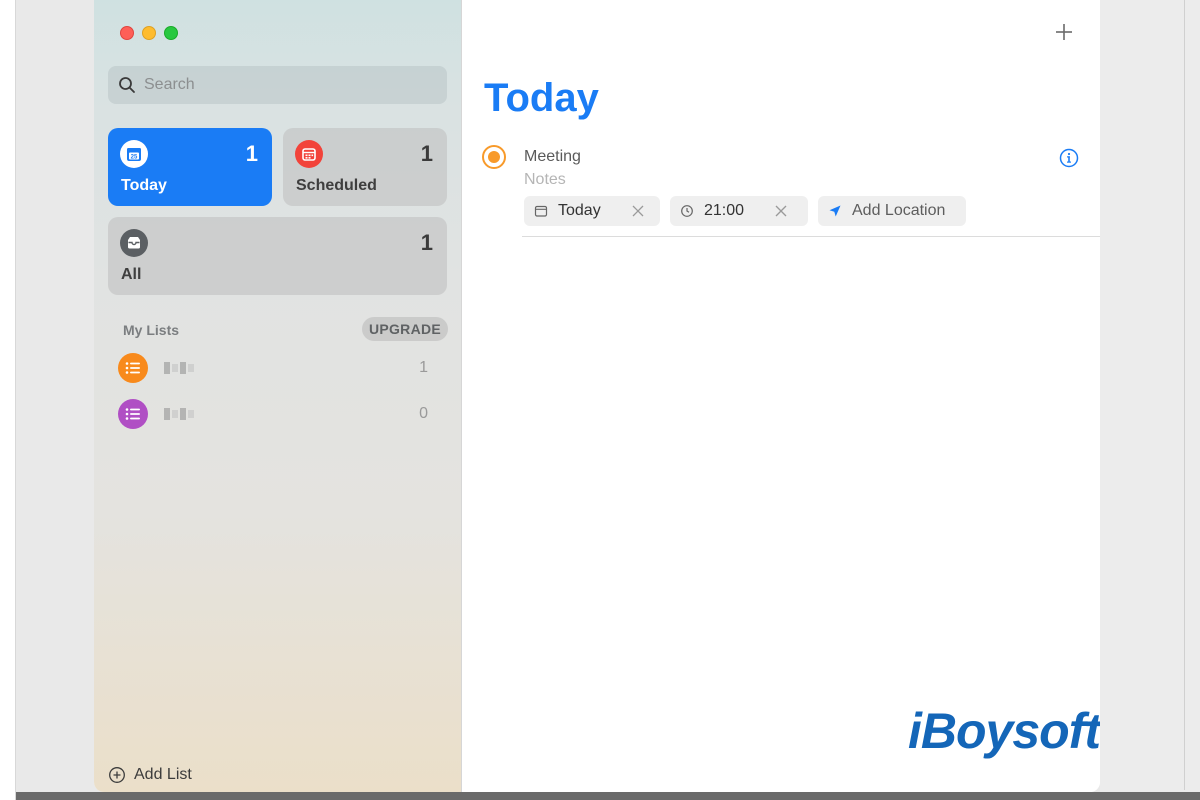  I want to click on all-label: All, so click(131, 274).